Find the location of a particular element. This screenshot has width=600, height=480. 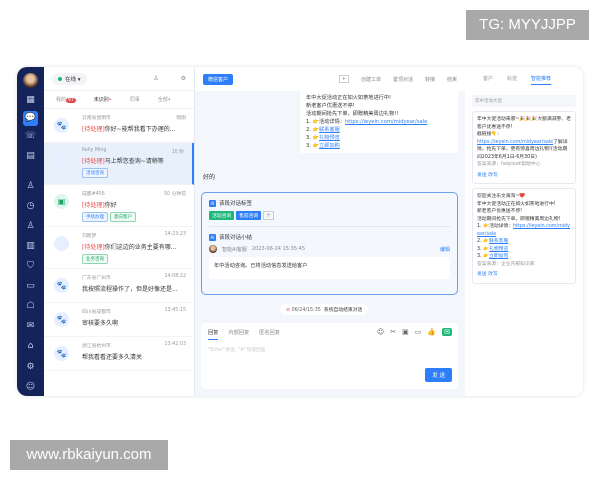

sidebar: ▦ 💬 ☏ ▤ ♙ ◷ ♙ ▥ ⛉ ▭ ☖ ✉ ⌂ ⚙ ☺ is located at coordinates (30, 231).